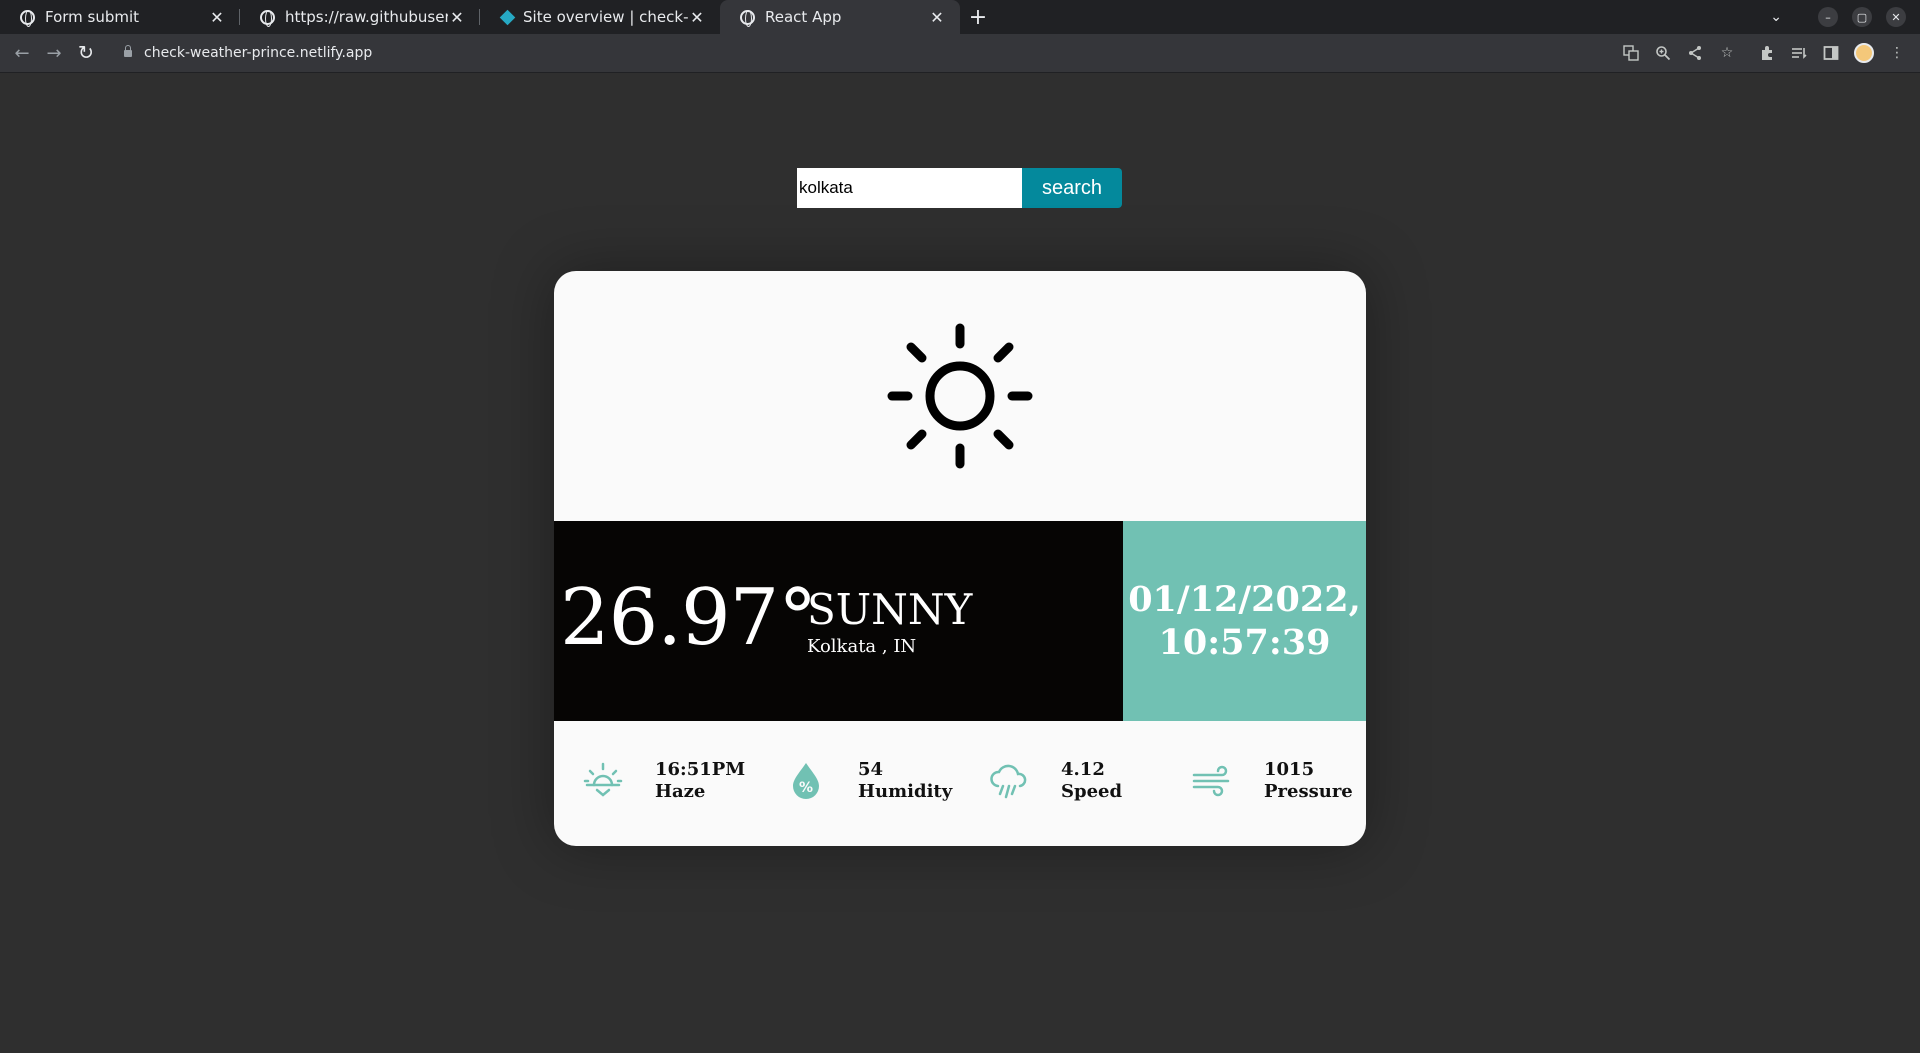 This screenshot has width=1920, height=1053. Describe the element at coordinates (1896, 17) in the screenshot. I see `close-window-button: ✕` at that location.